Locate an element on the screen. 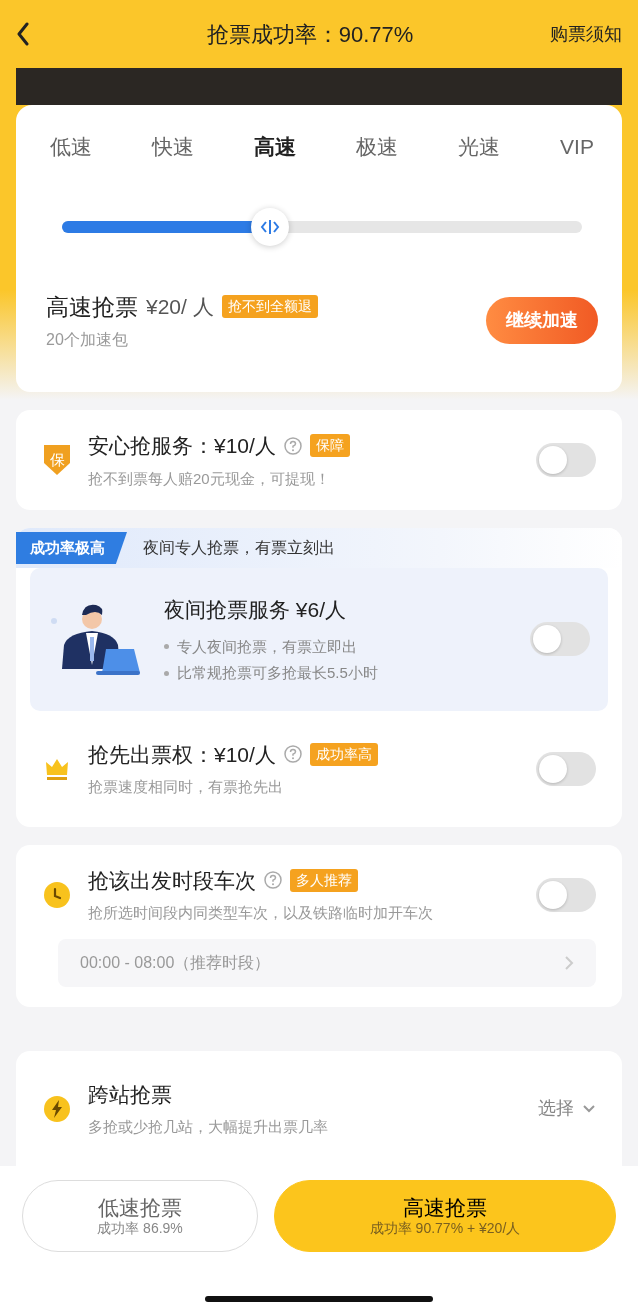 This screenshot has height=1314, width=638. plan-title: 高速抢票 is located at coordinates (92, 307).